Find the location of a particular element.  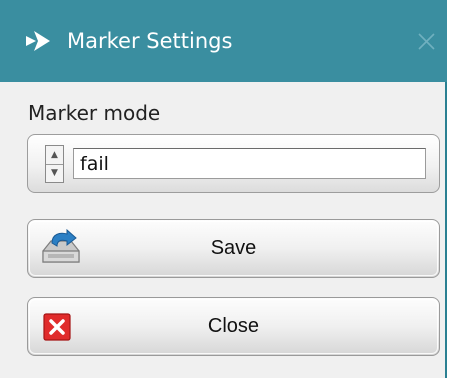

save-button-label: Save is located at coordinates (233, 248).